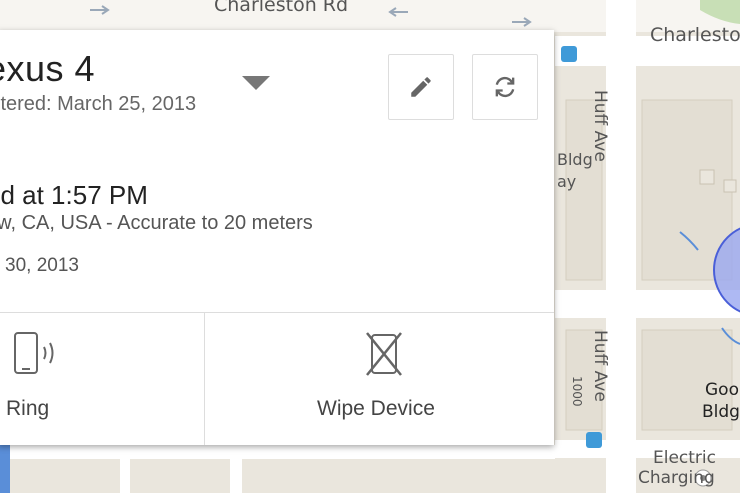 This screenshot has height=493, width=740. Describe the element at coordinates (384, 354) in the screenshot. I see `wipe-device-icon` at that location.